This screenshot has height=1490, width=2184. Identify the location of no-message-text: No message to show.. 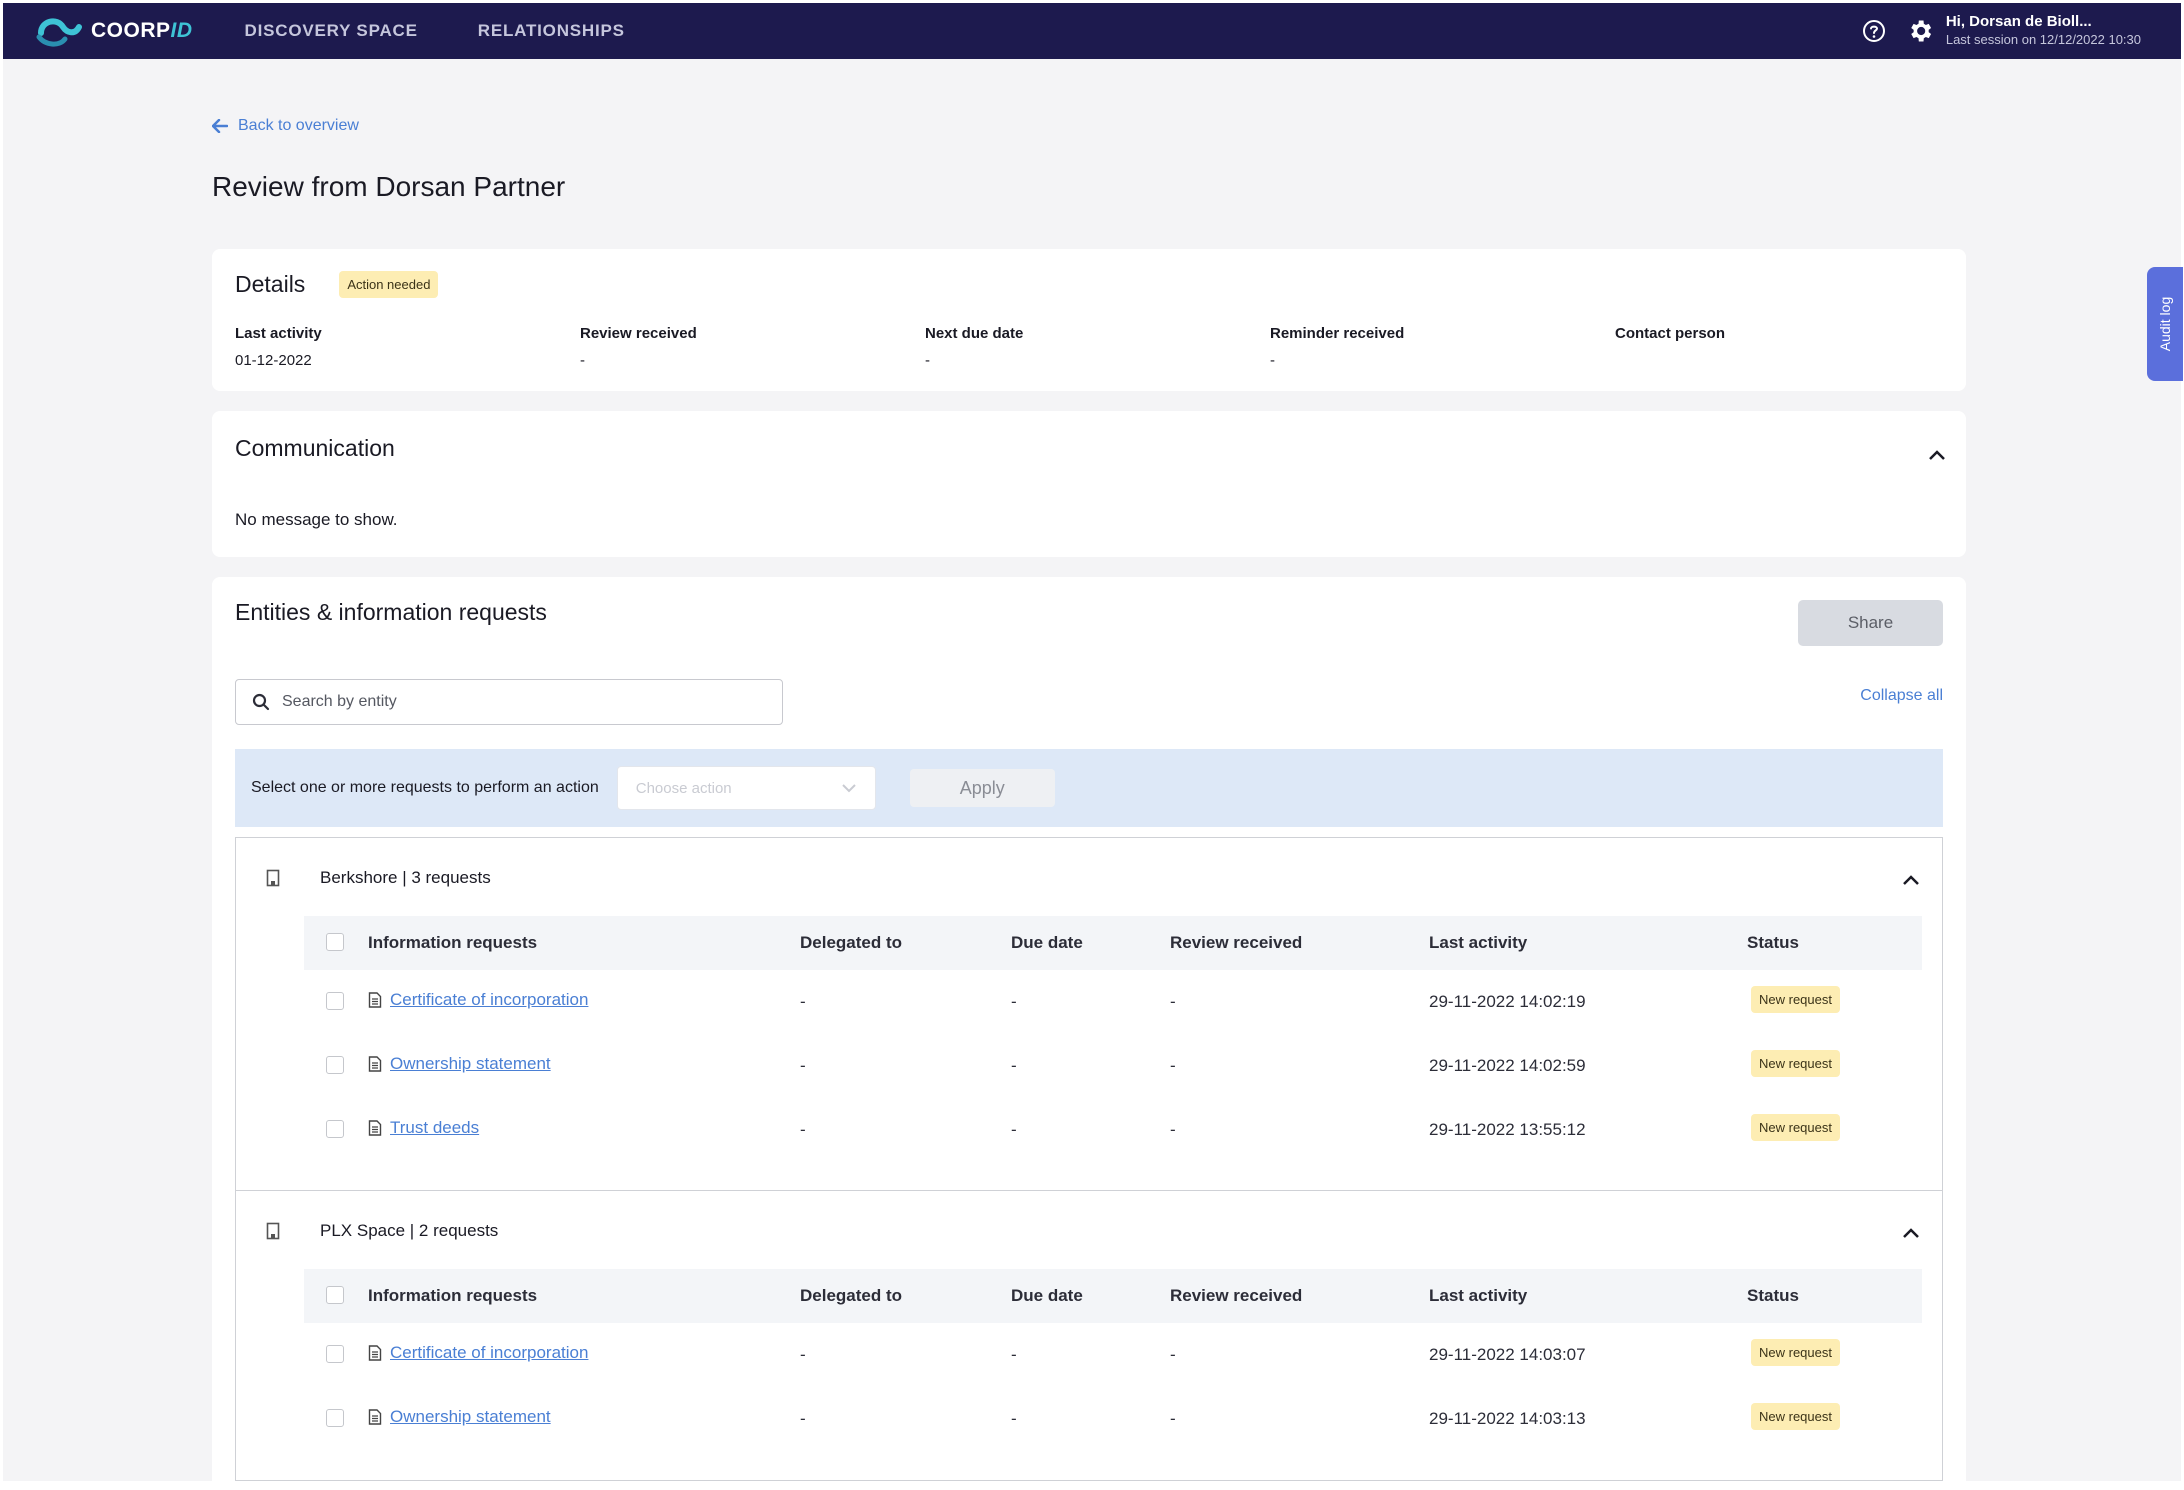
(316, 519).